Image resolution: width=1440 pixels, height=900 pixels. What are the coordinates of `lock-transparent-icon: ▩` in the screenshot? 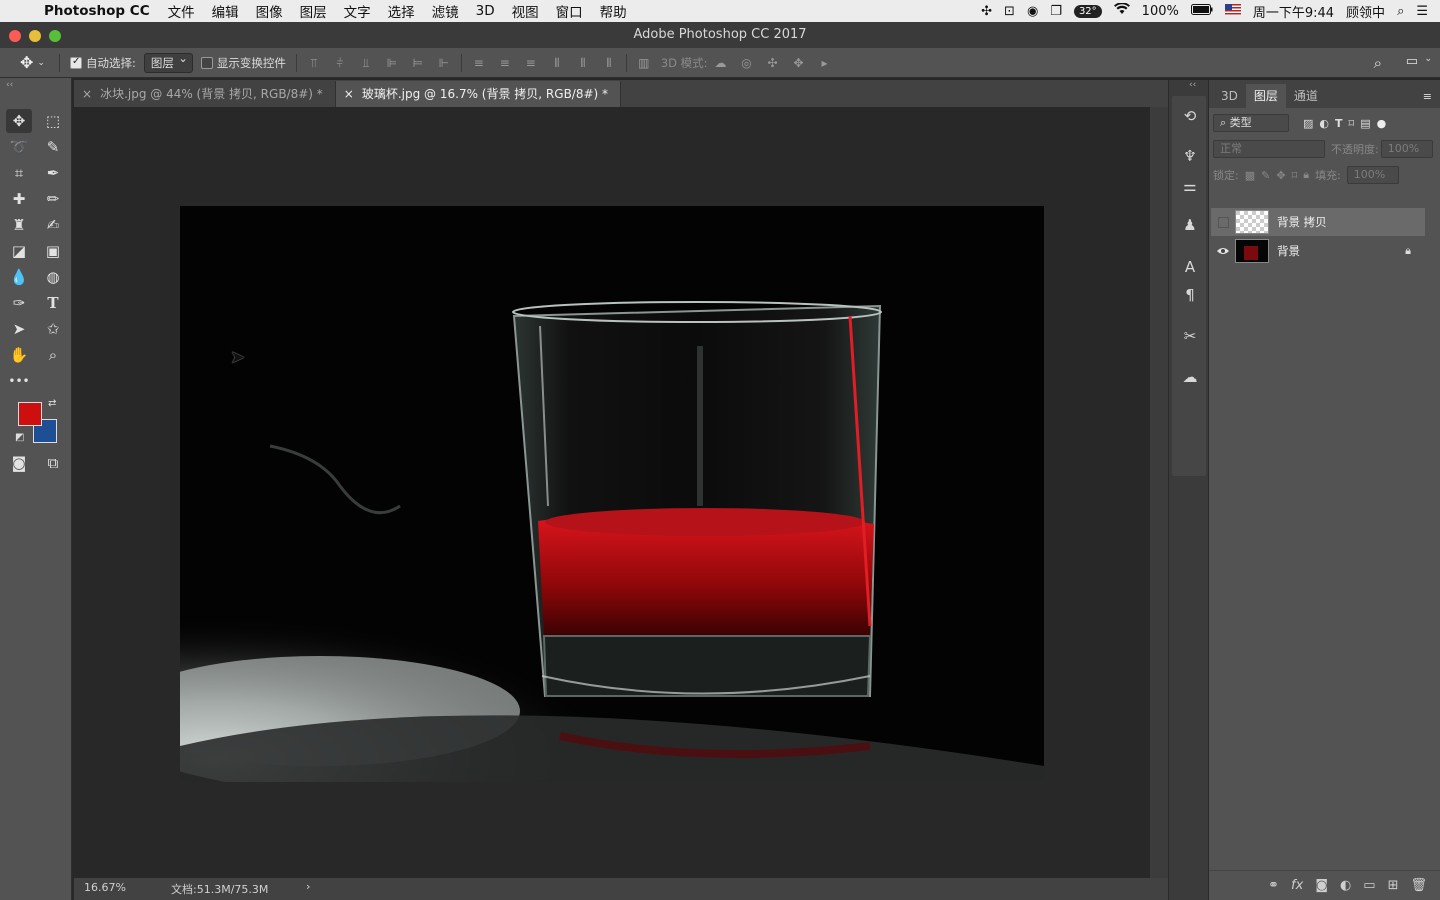 It's located at (1250, 175).